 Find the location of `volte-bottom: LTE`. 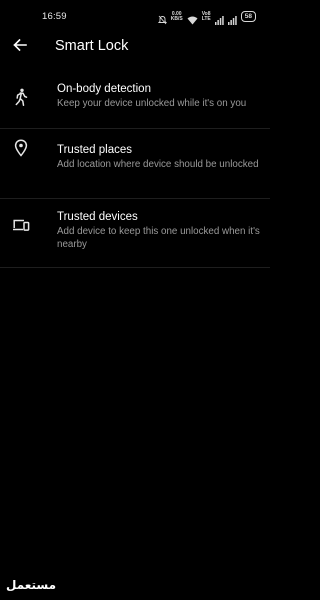

volte-bottom: LTE is located at coordinates (206, 18).